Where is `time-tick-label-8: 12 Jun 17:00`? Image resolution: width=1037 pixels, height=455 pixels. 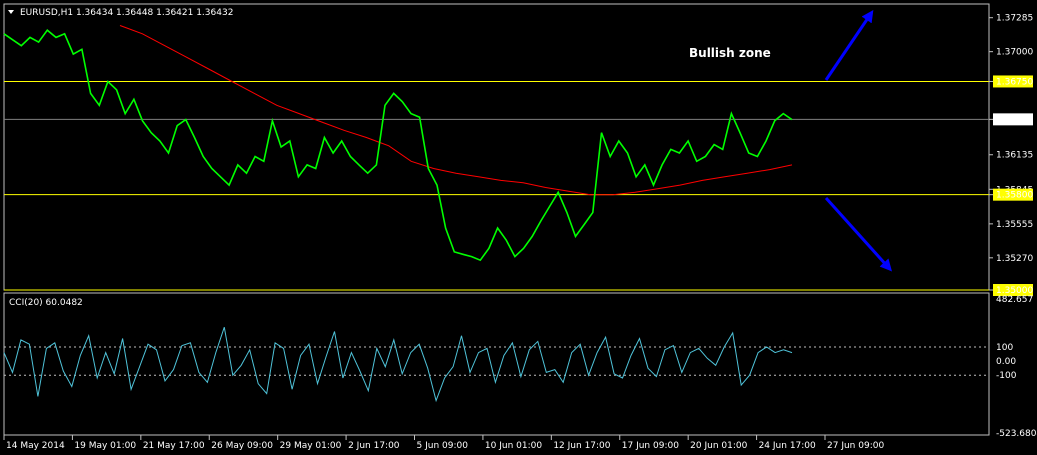
time-tick-label-8: 12 Jun 17:00 is located at coordinates (581, 446).